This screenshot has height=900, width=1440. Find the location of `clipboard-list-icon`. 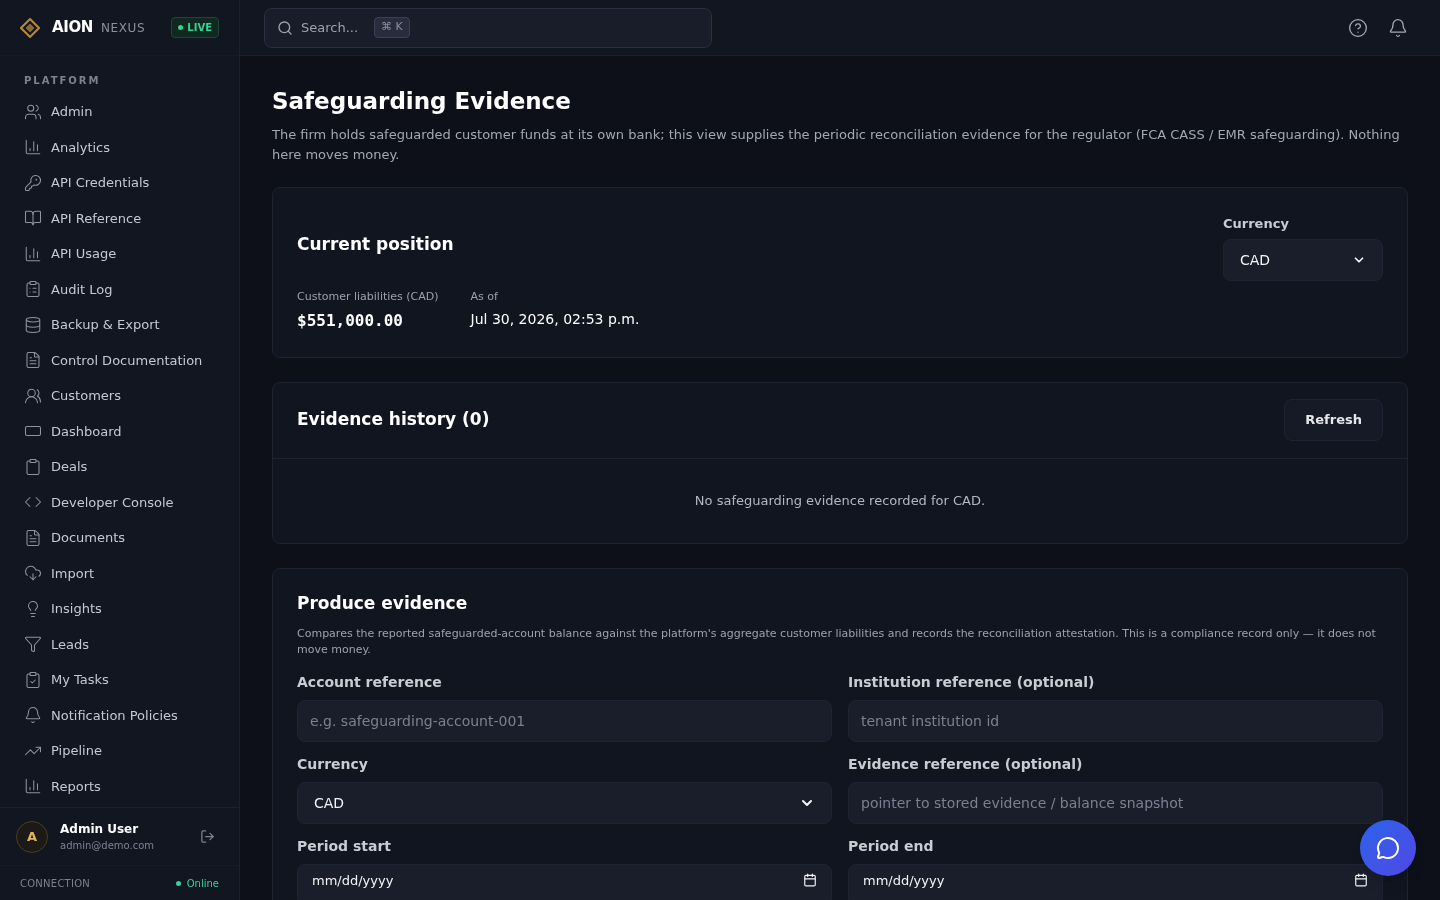

clipboard-list-icon is located at coordinates (33, 289).